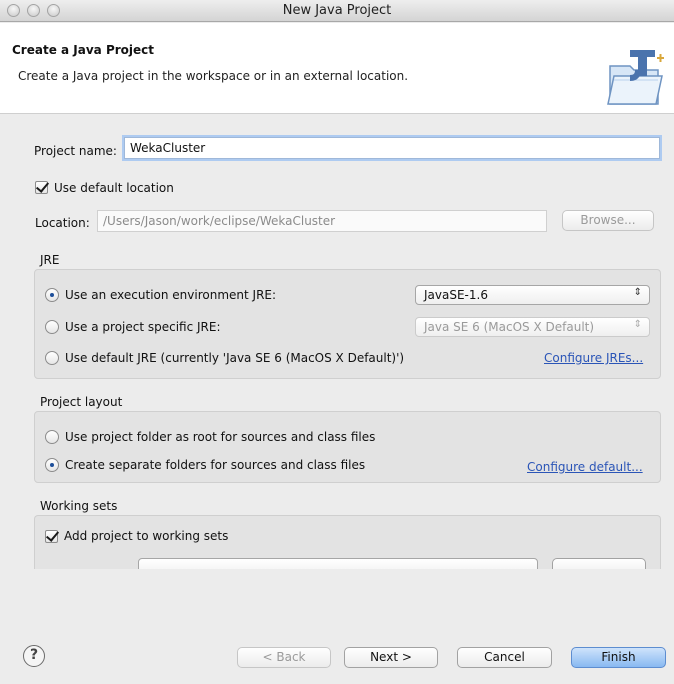  Describe the element at coordinates (52, 358) in the screenshot. I see `default-jre-radio` at that location.